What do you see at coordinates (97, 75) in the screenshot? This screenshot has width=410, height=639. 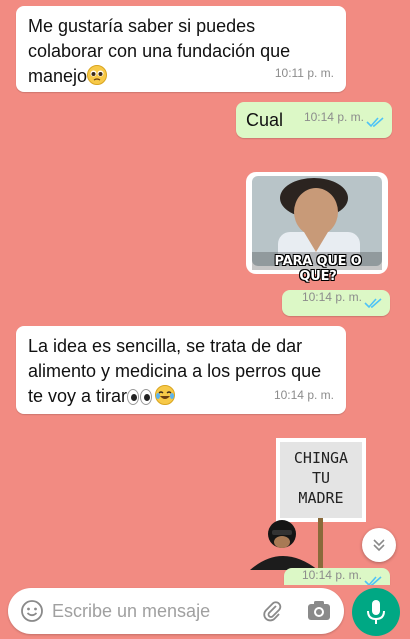 I see `pleading-face-icon` at bounding box center [97, 75].